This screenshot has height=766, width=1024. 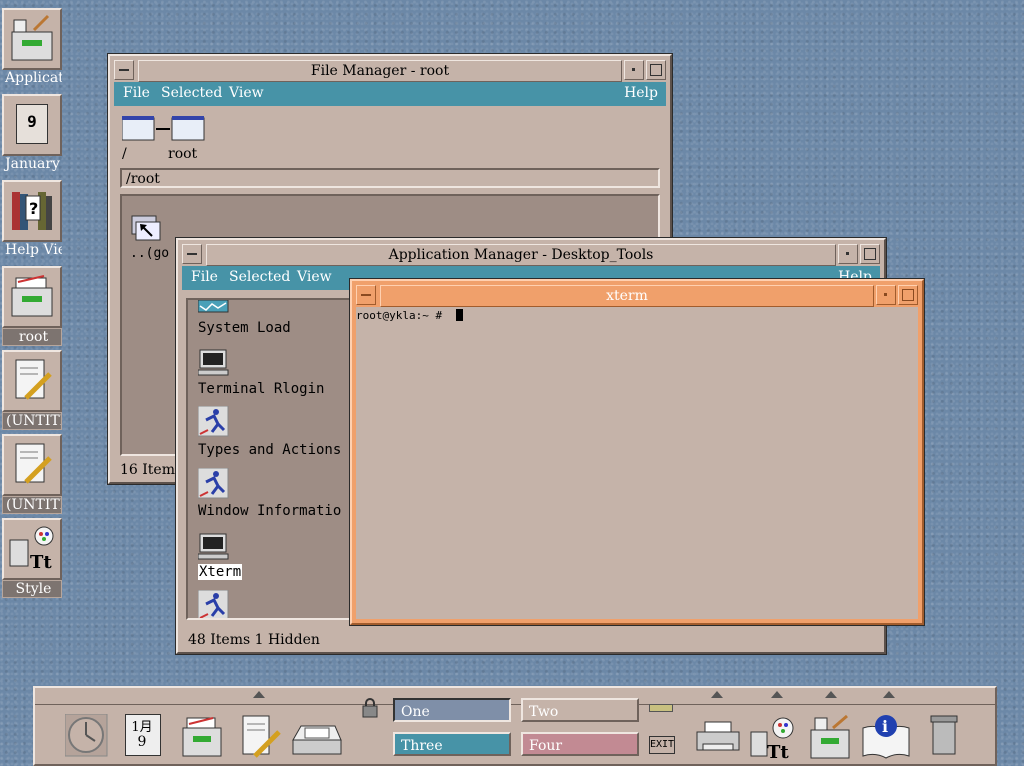 What do you see at coordinates (580, 744) in the screenshot?
I see `workspace-four-button: Four` at bounding box center [580, 744].